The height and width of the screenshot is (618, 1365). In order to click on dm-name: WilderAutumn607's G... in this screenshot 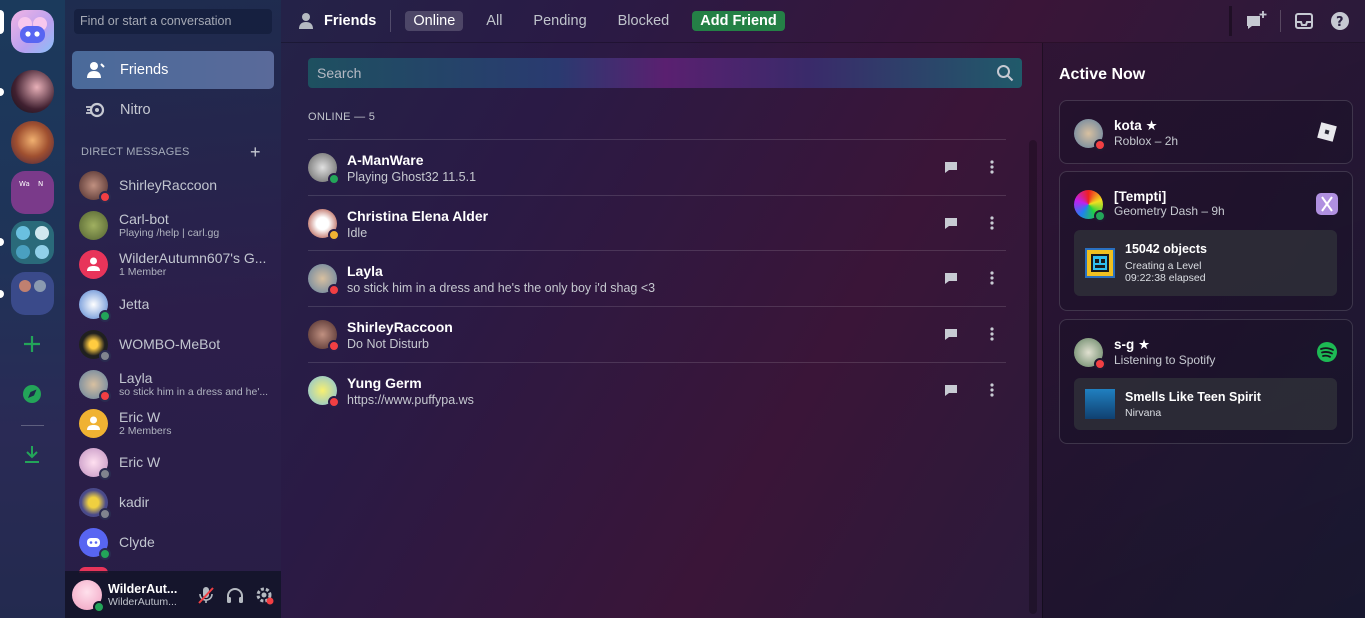, I will do `click(193, 258)`.